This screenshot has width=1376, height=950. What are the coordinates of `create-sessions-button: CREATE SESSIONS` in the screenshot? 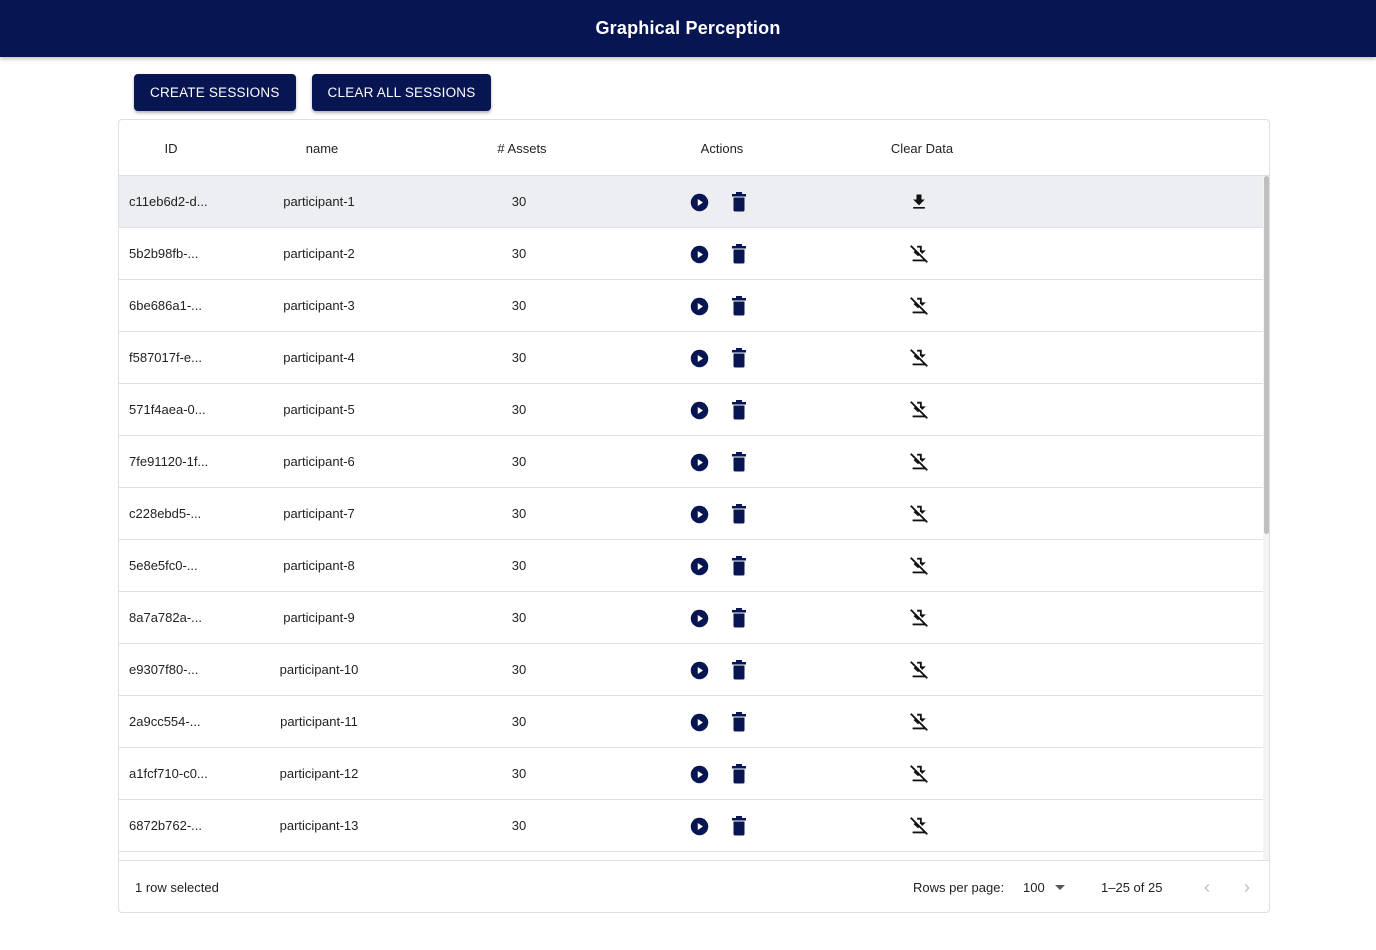 It's located at (215, 92).